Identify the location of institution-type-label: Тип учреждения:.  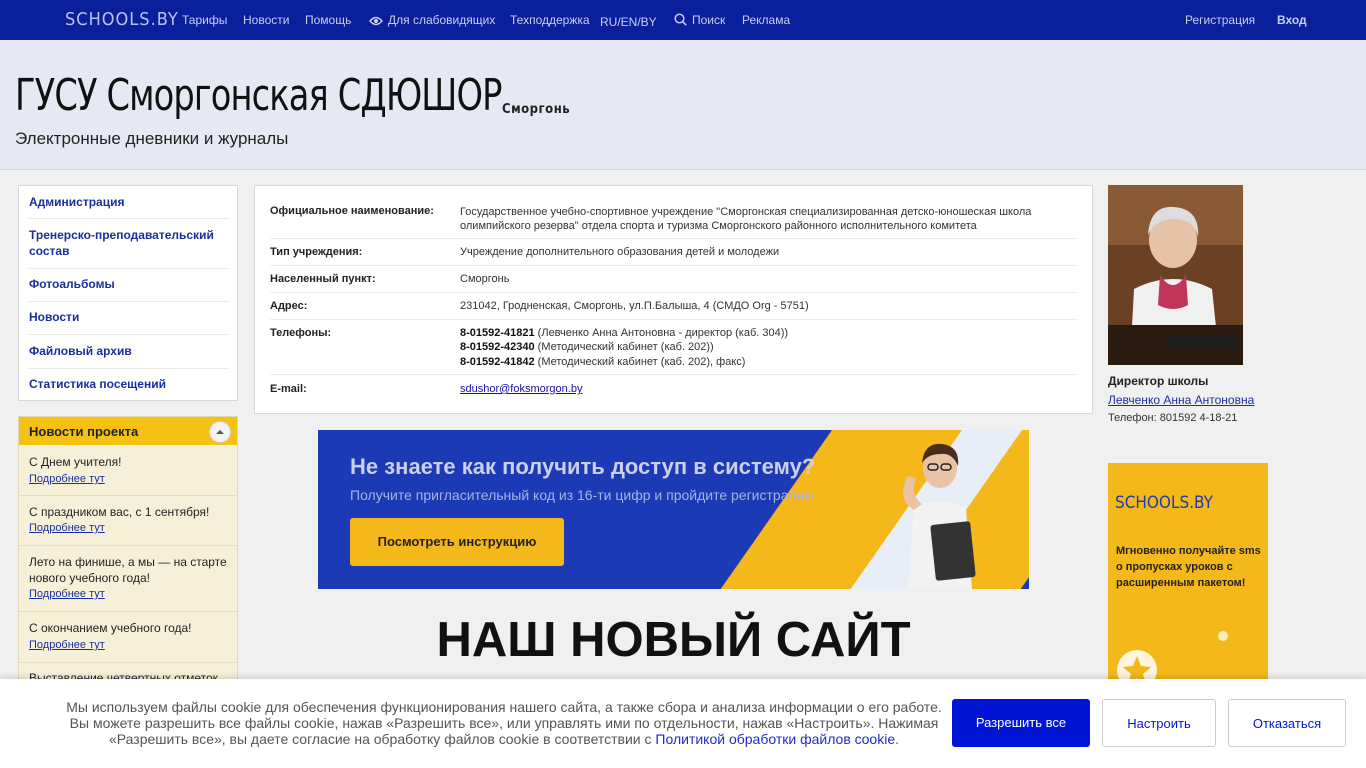
(316, 252).